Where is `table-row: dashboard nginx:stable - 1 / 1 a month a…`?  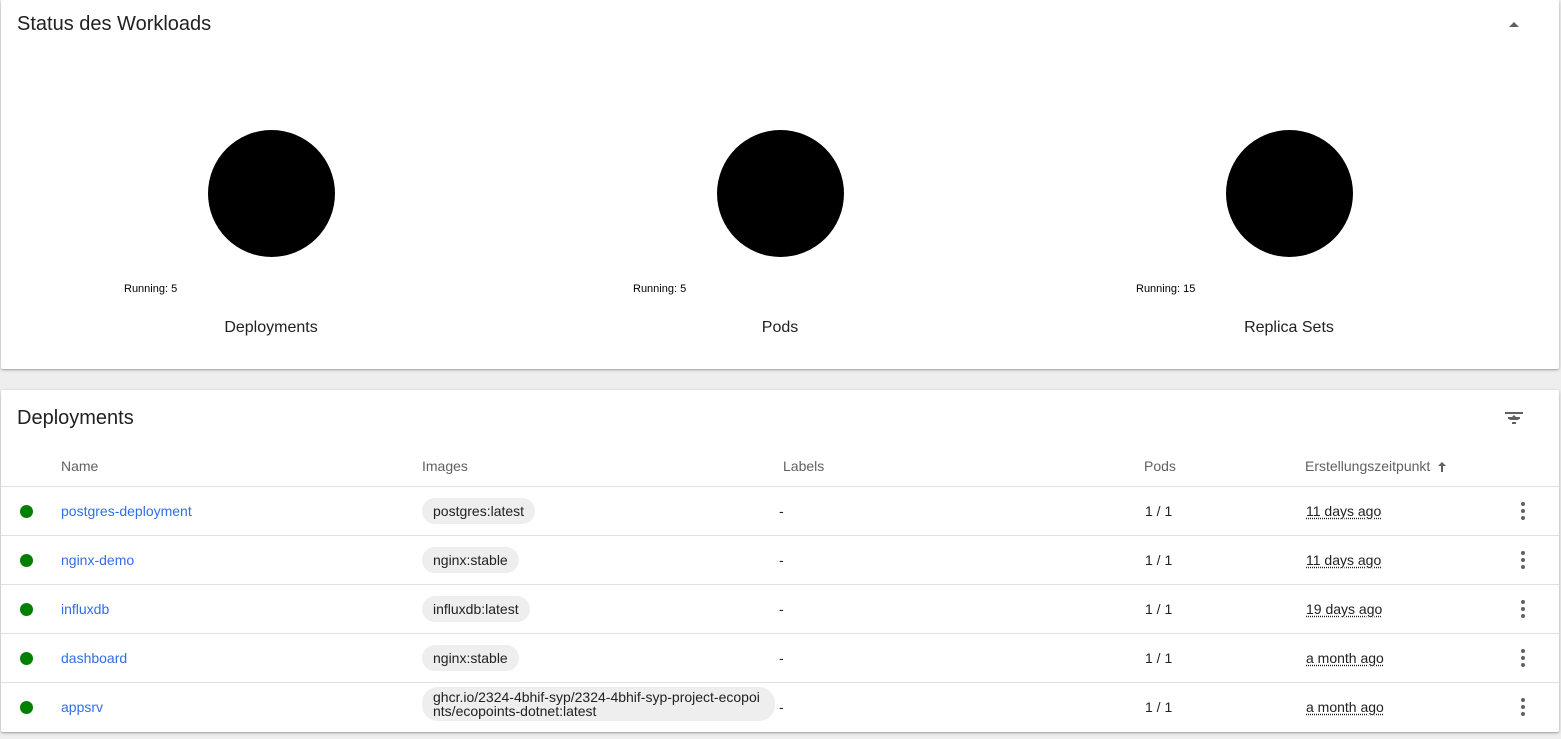 table-row: dashboard nginx:stable - 1 / 1 a month a… is located at coordinates (780, 658).